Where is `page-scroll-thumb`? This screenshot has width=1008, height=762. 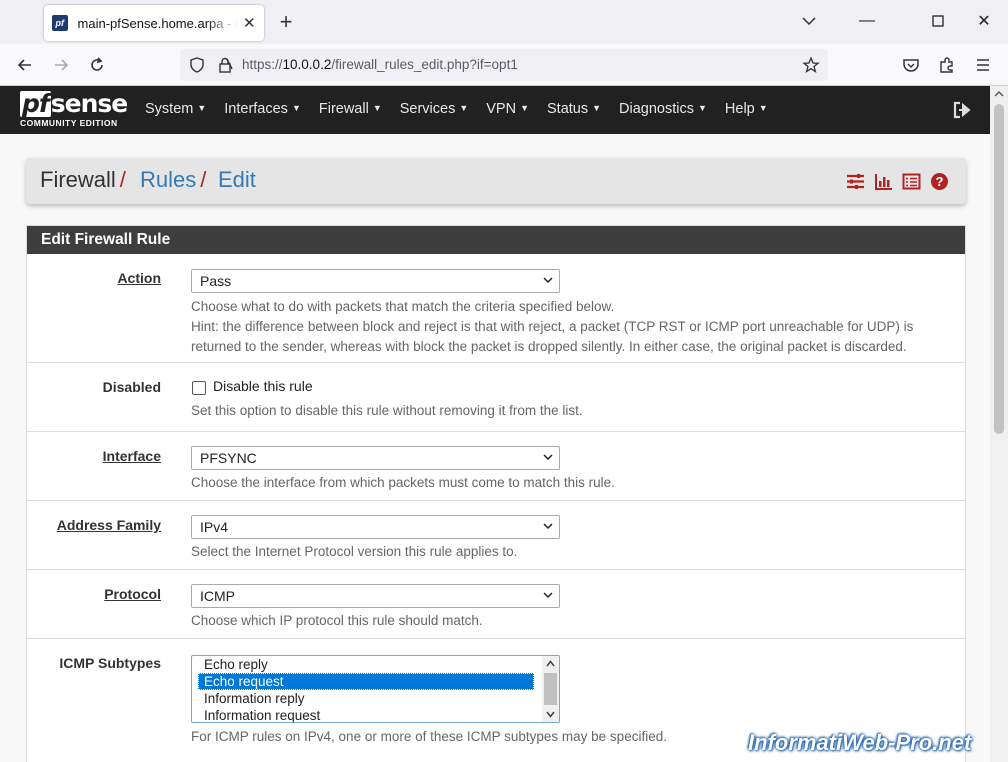
page-scroll-thumb is located at coordinates (999, 269).